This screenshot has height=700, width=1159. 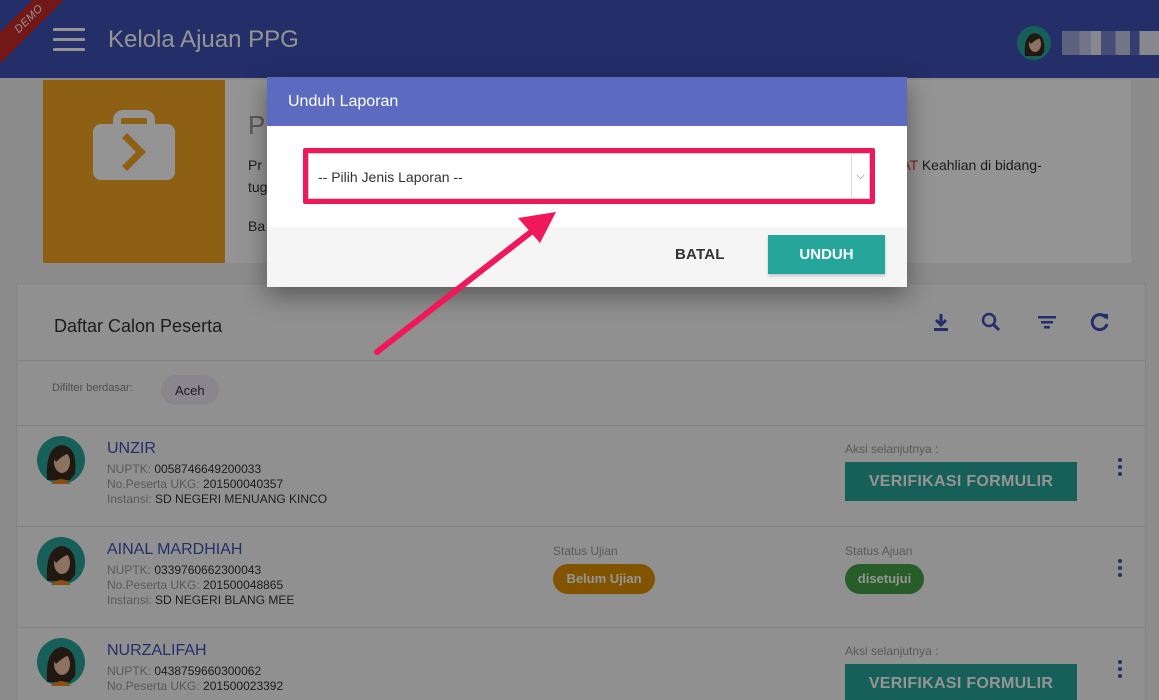 What do you see at coordinates (700, 254) in the screenshot?
I see `cancel-button: BATAL` at bounding box center [700, 254].